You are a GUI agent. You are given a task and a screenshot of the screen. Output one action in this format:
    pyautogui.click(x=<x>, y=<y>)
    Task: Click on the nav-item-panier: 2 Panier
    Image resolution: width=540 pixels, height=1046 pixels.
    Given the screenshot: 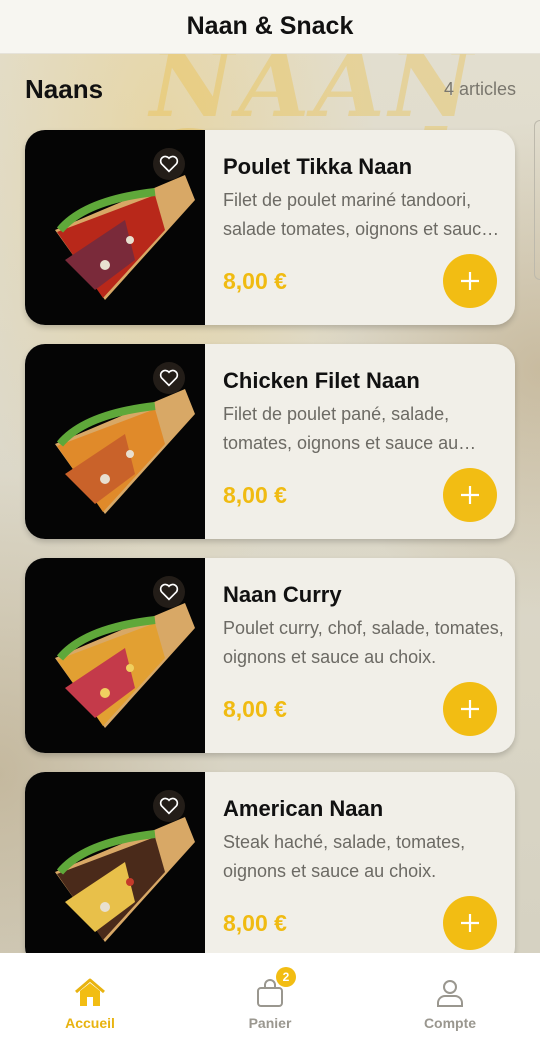 What is the action you would take?
    pyautogui.click(x=270, y=999)
    